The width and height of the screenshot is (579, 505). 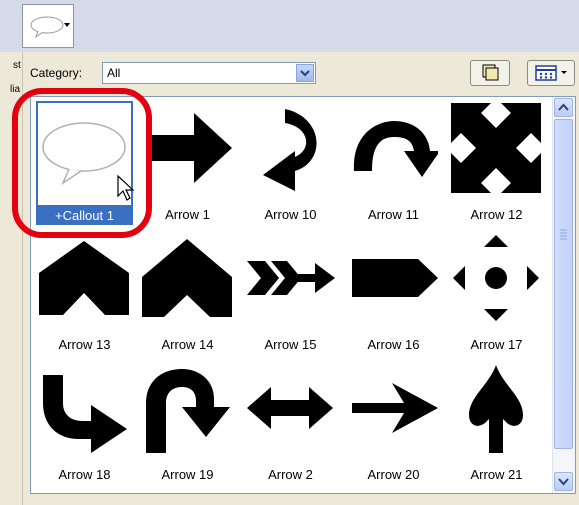 I want to click on highlight-ring, so click(x=82, y=163).